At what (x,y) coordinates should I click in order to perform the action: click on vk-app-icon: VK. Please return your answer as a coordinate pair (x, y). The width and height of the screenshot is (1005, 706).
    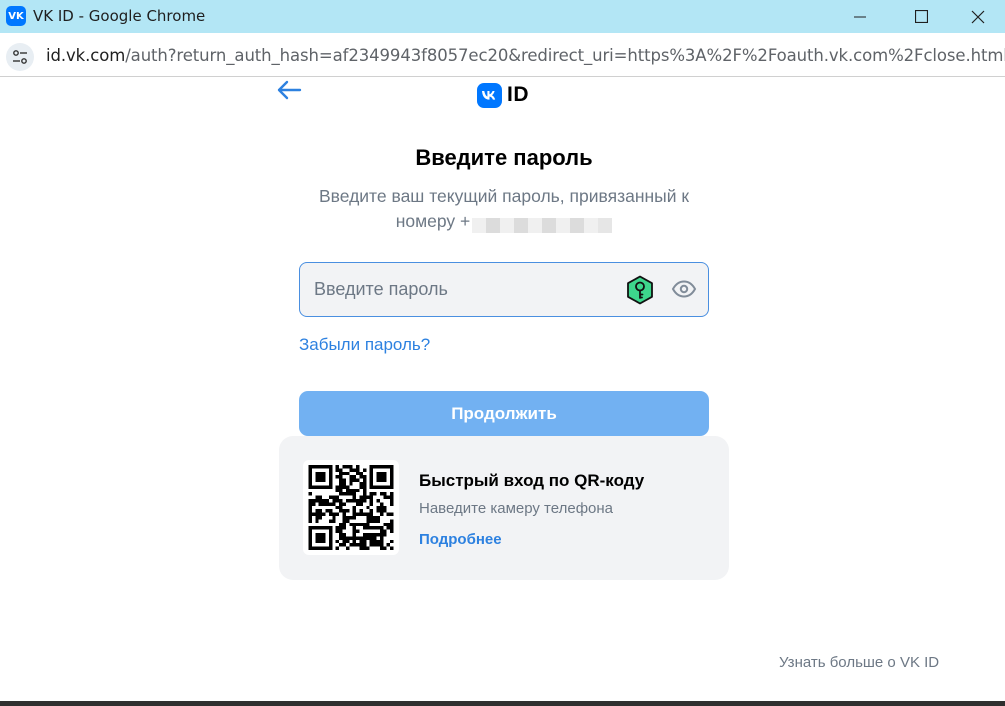
    Looking at the image, I should click on (16, 16).